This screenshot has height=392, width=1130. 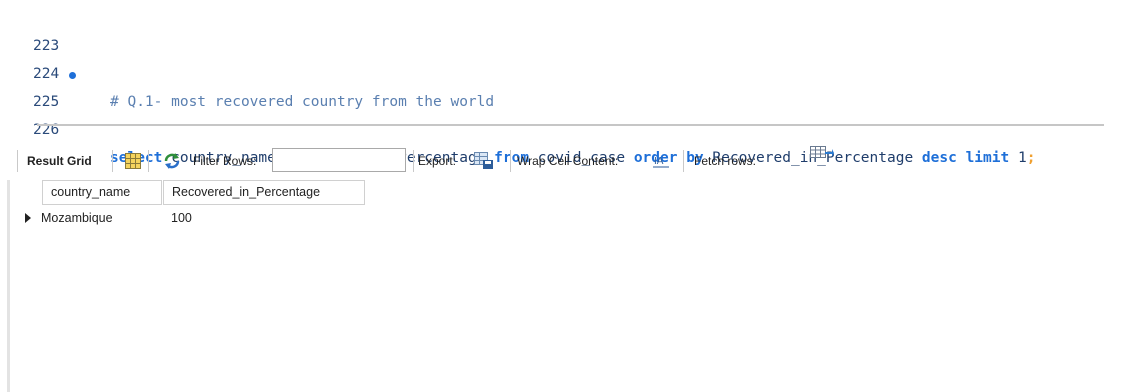 What do you see at coordinates (225, 161) in the screenshot?
I see `filter-rows-label: Filter Rows:` at bounding box center [225, 161].